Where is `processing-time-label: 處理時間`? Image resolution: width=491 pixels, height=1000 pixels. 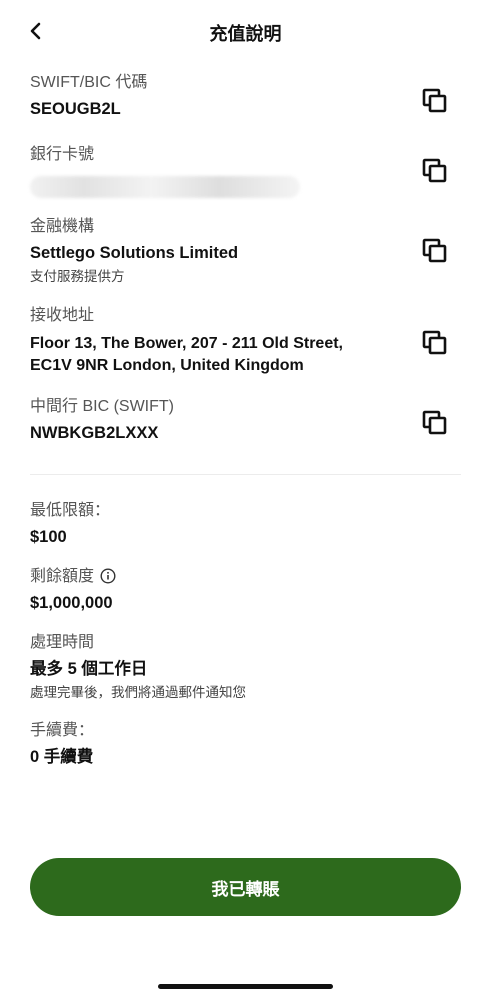
processing-time-label: 處理時間 is located at coordinates (62, 642).